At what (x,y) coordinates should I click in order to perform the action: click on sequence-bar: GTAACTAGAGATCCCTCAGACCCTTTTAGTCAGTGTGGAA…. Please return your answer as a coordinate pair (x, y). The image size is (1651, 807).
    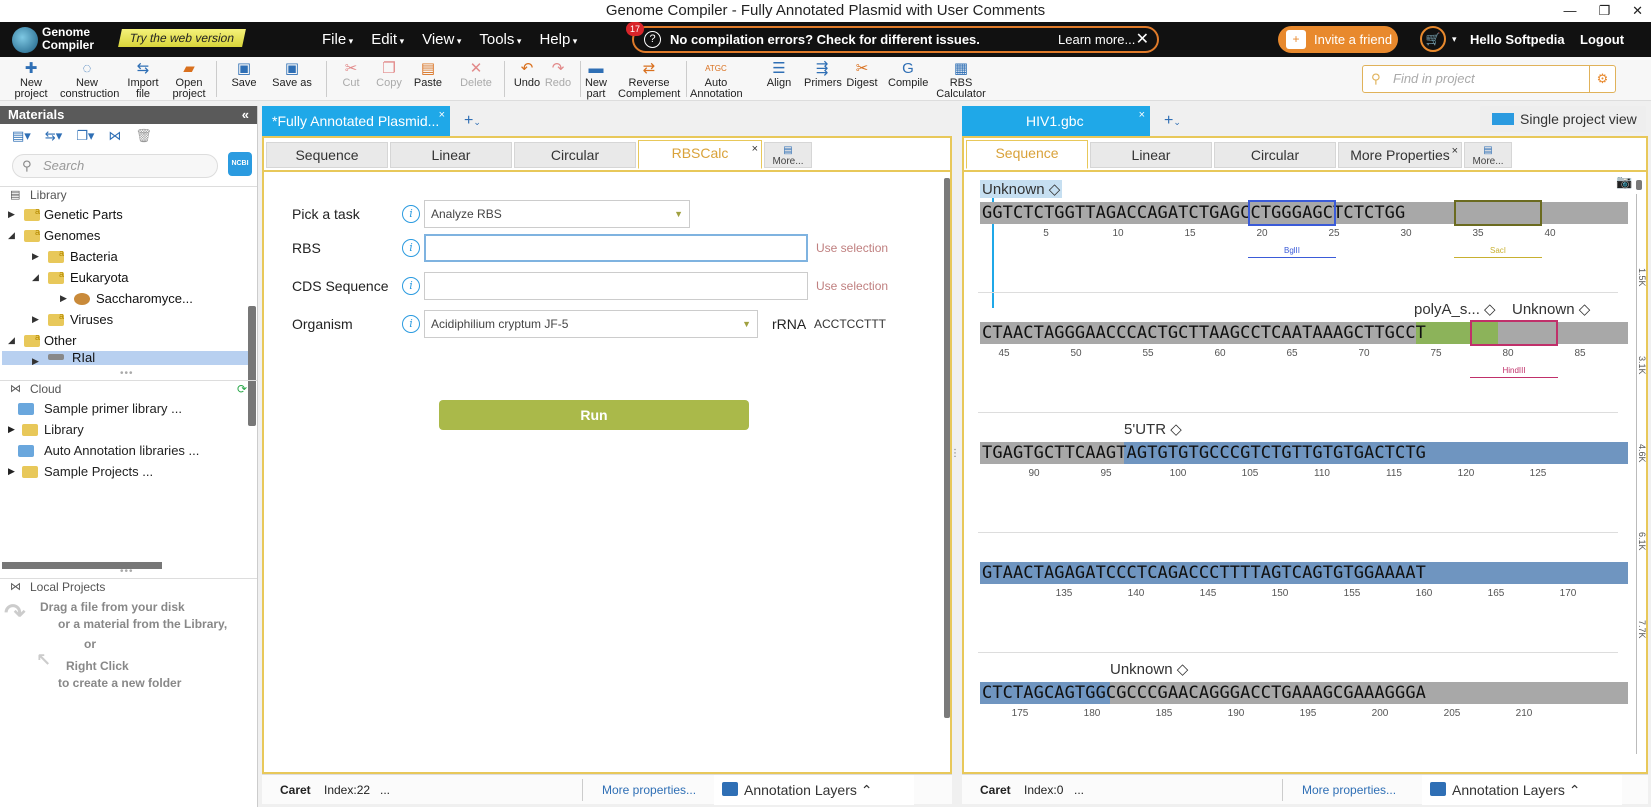
    Looking at the image, I should click on (1304, 573).